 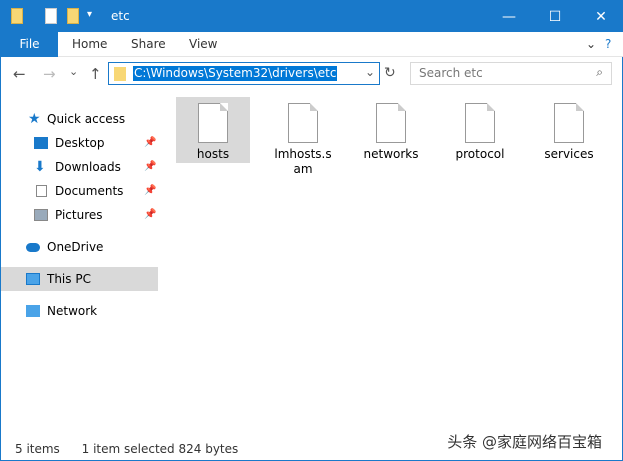 What do you see at coordinates (79, 119) in the screenshot?
I see `sidebar-item-quick-access: ★ Quick access` at bounding box center [79, 119].